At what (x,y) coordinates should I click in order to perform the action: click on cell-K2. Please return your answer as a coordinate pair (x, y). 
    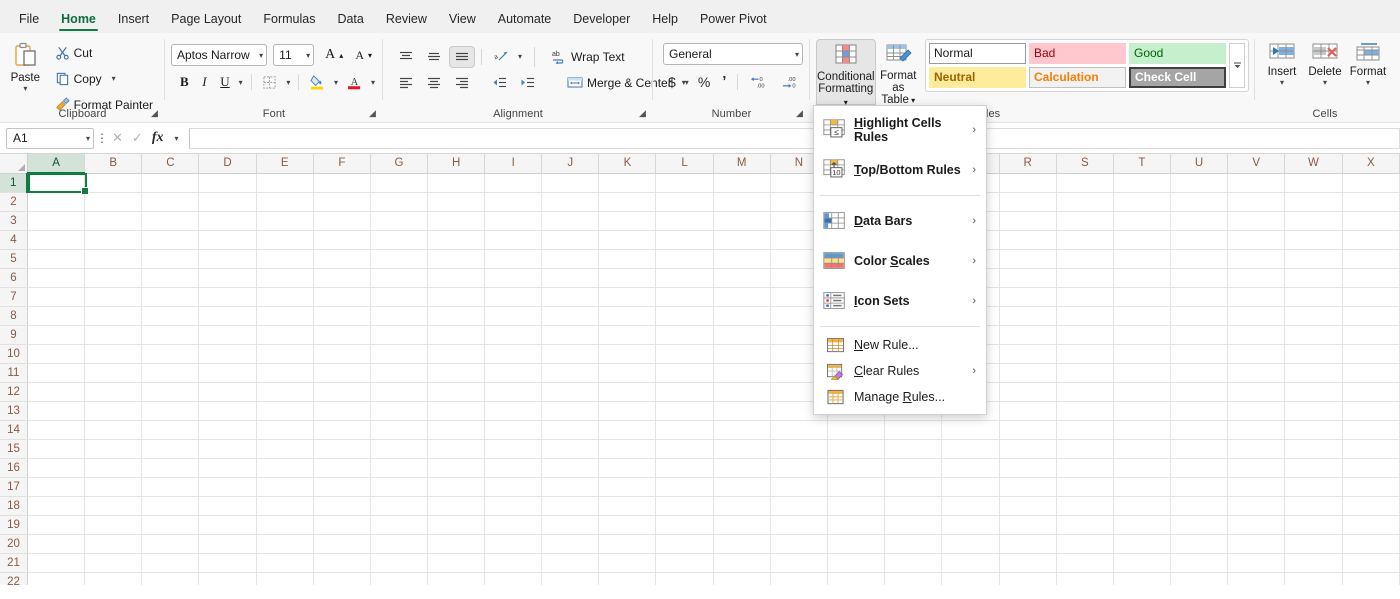
    Looking at the image, I should click on (627, 202).